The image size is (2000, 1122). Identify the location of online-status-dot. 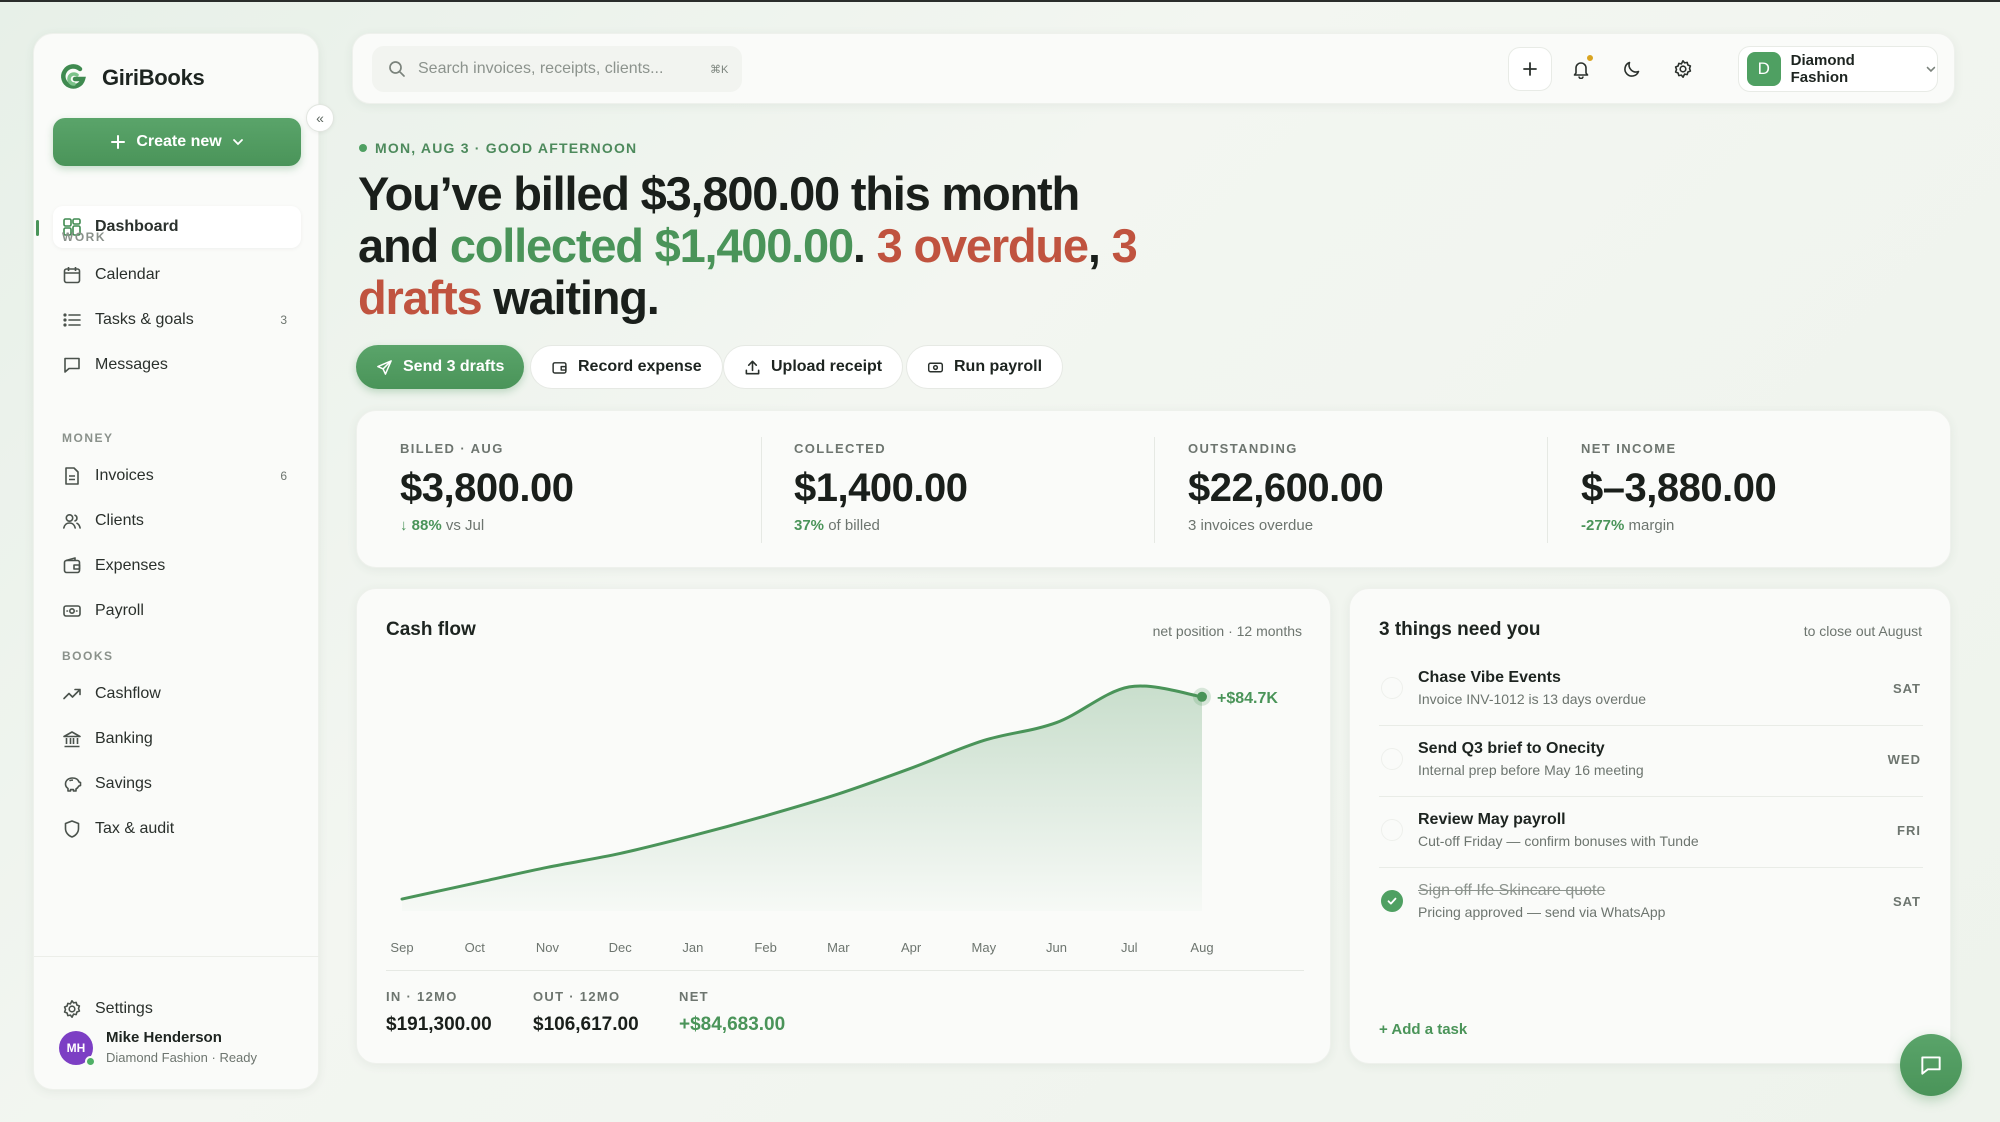
(90, 1061).